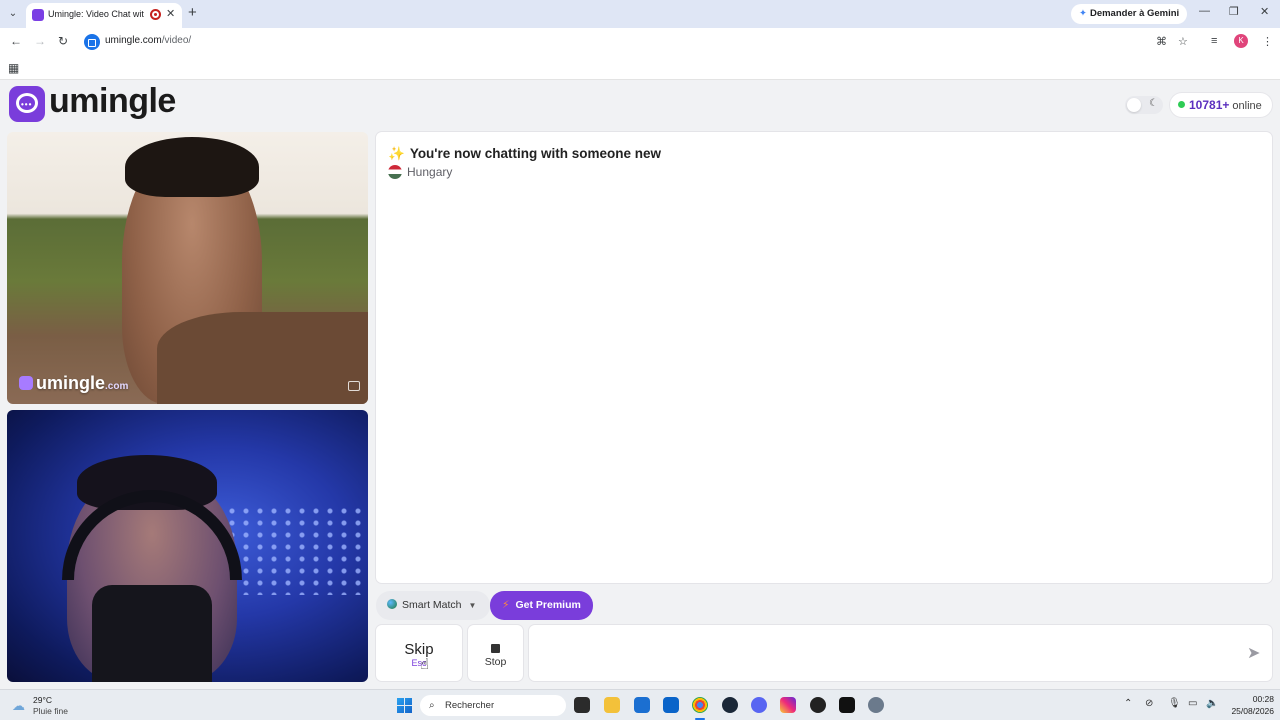  What do you see at coordinates (419, 663) in the screenshot?
I see `skip-shortcut: Esc` at bounding box center [419, 663].